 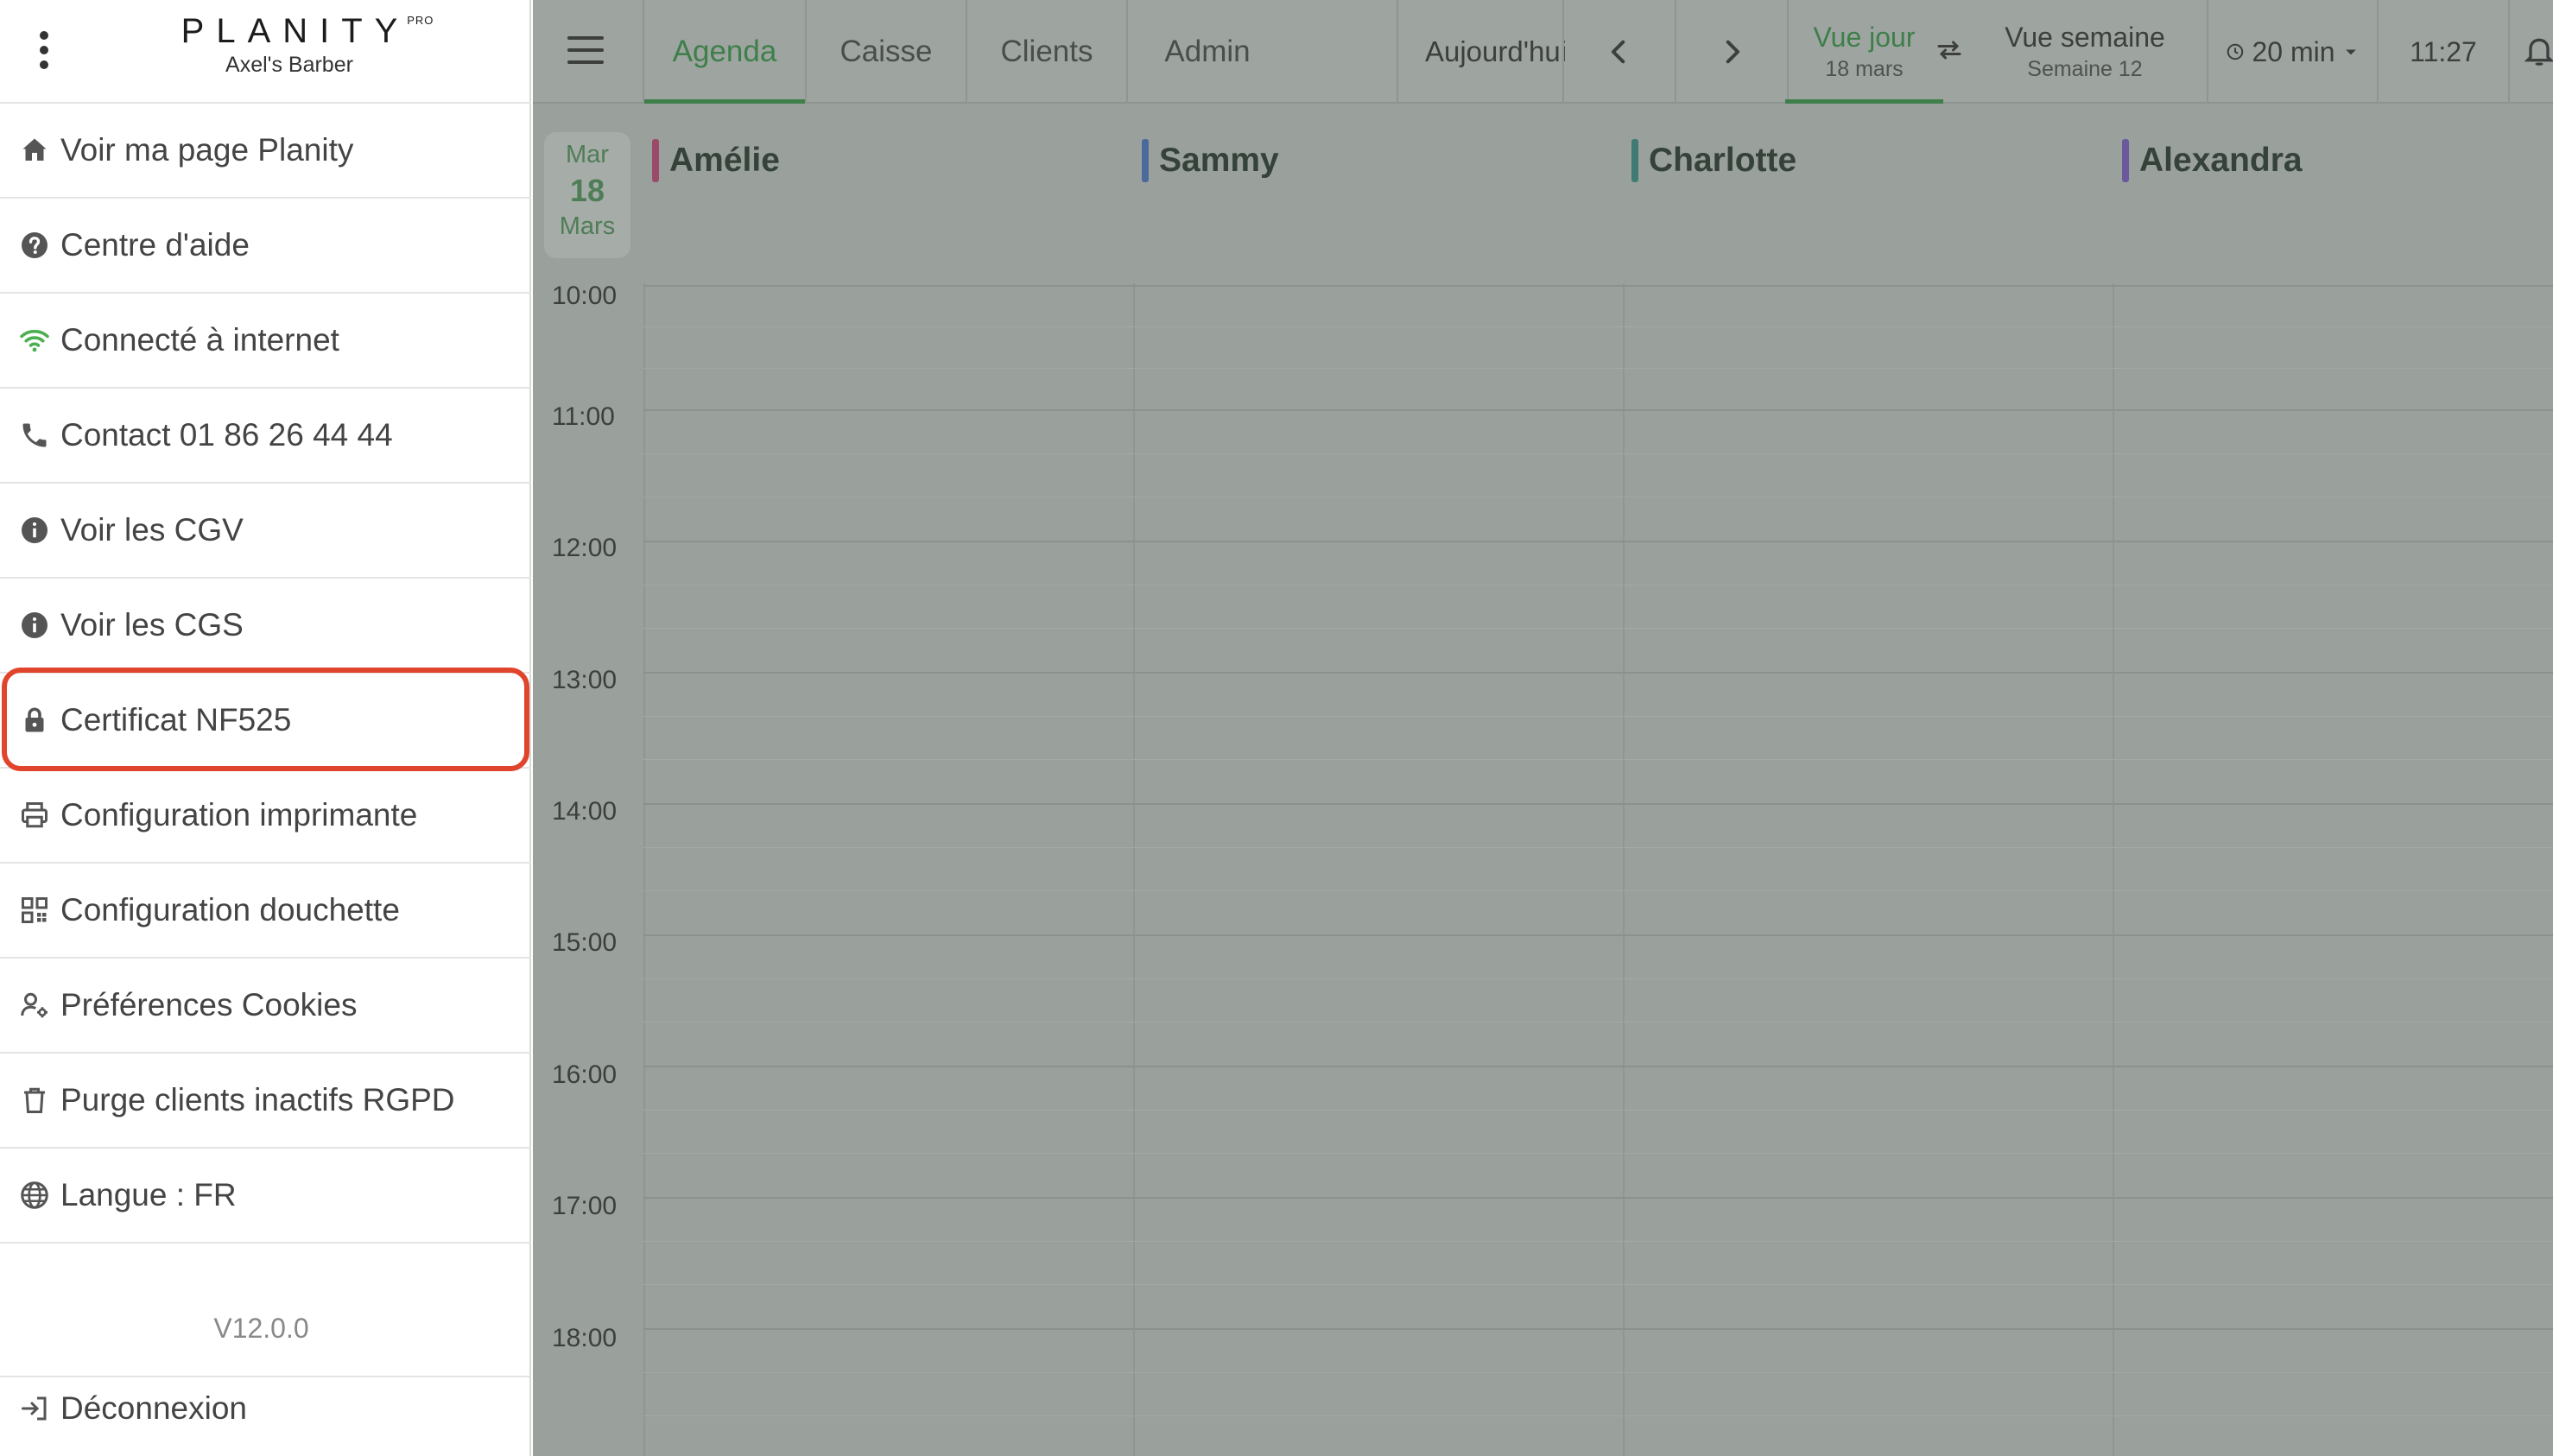 I want to click on divider, so click(x=2509, y=52).